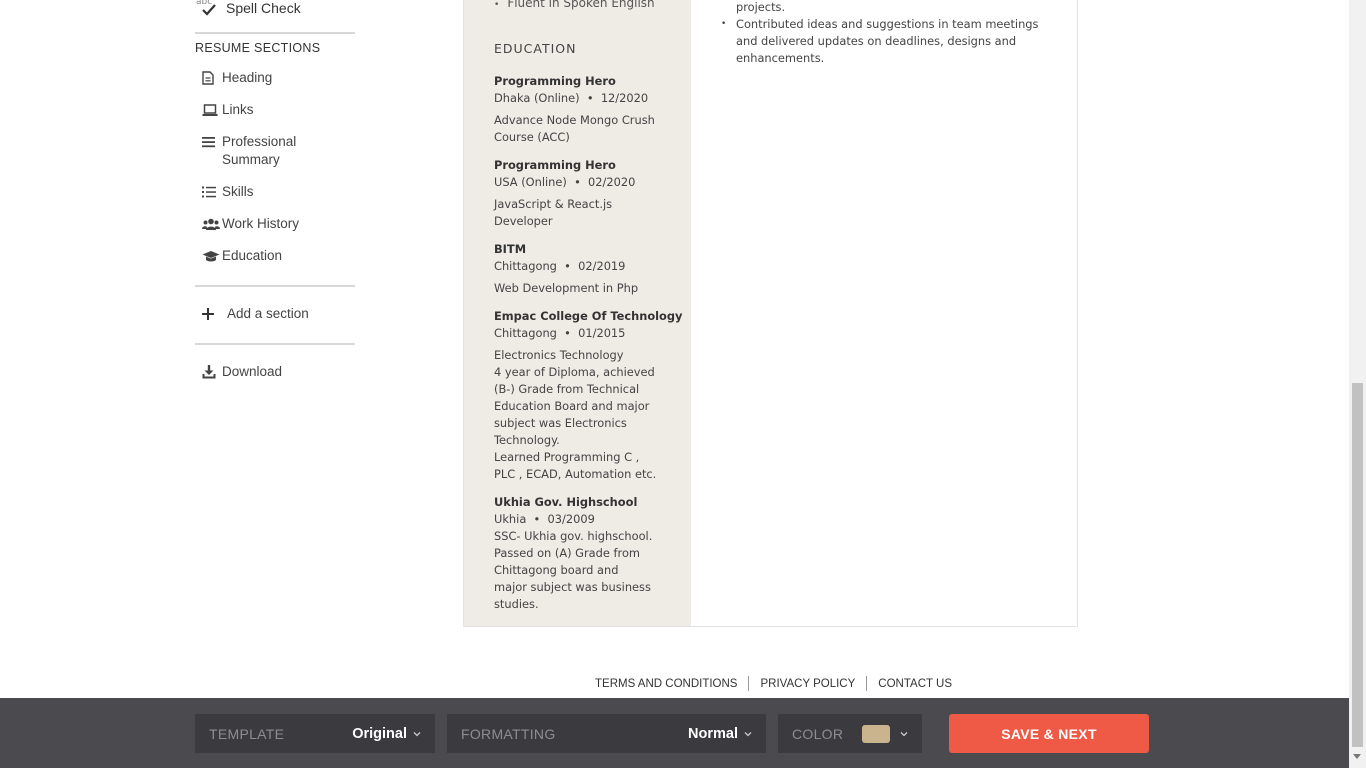  What do you see at coordinates (807, 684) in the screenshot?
I see `privacy-link: PRIVACY POLICY` at bounding box center [807, 684].